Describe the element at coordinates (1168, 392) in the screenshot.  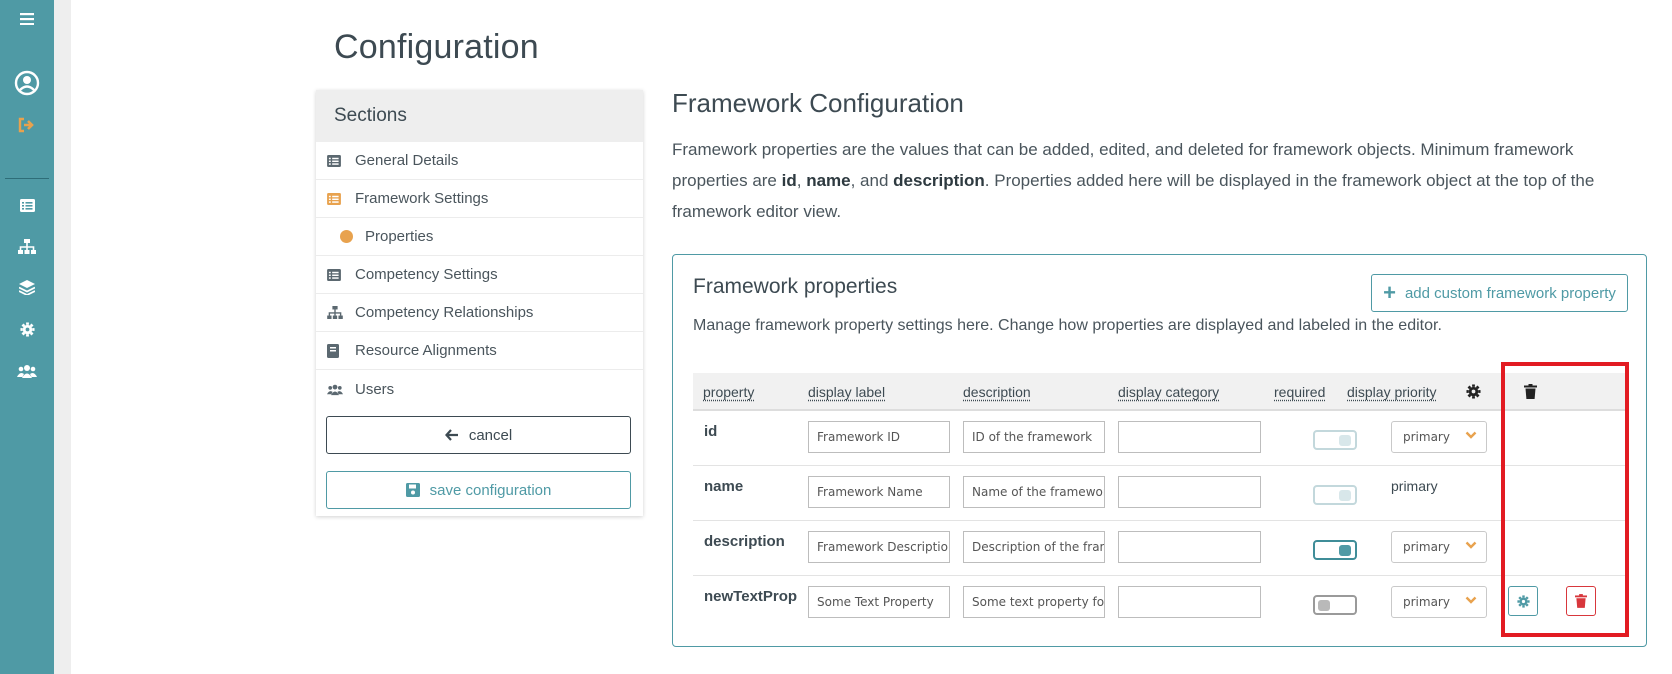
I see `column-header-display-category: display category` at that location.